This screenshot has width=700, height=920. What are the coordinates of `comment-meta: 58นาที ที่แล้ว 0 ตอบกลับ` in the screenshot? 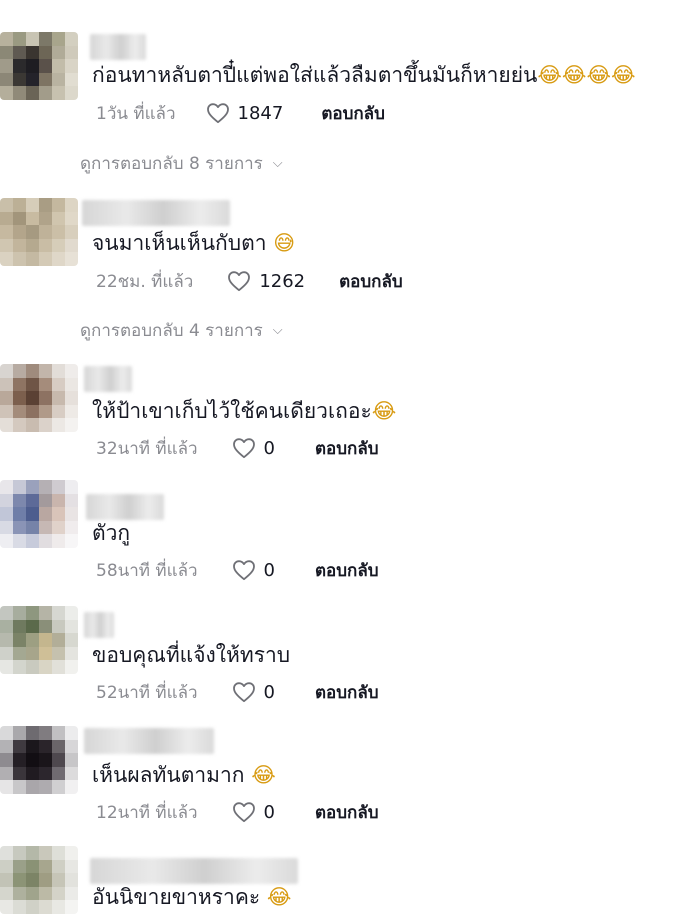 It's located at (237, 570).